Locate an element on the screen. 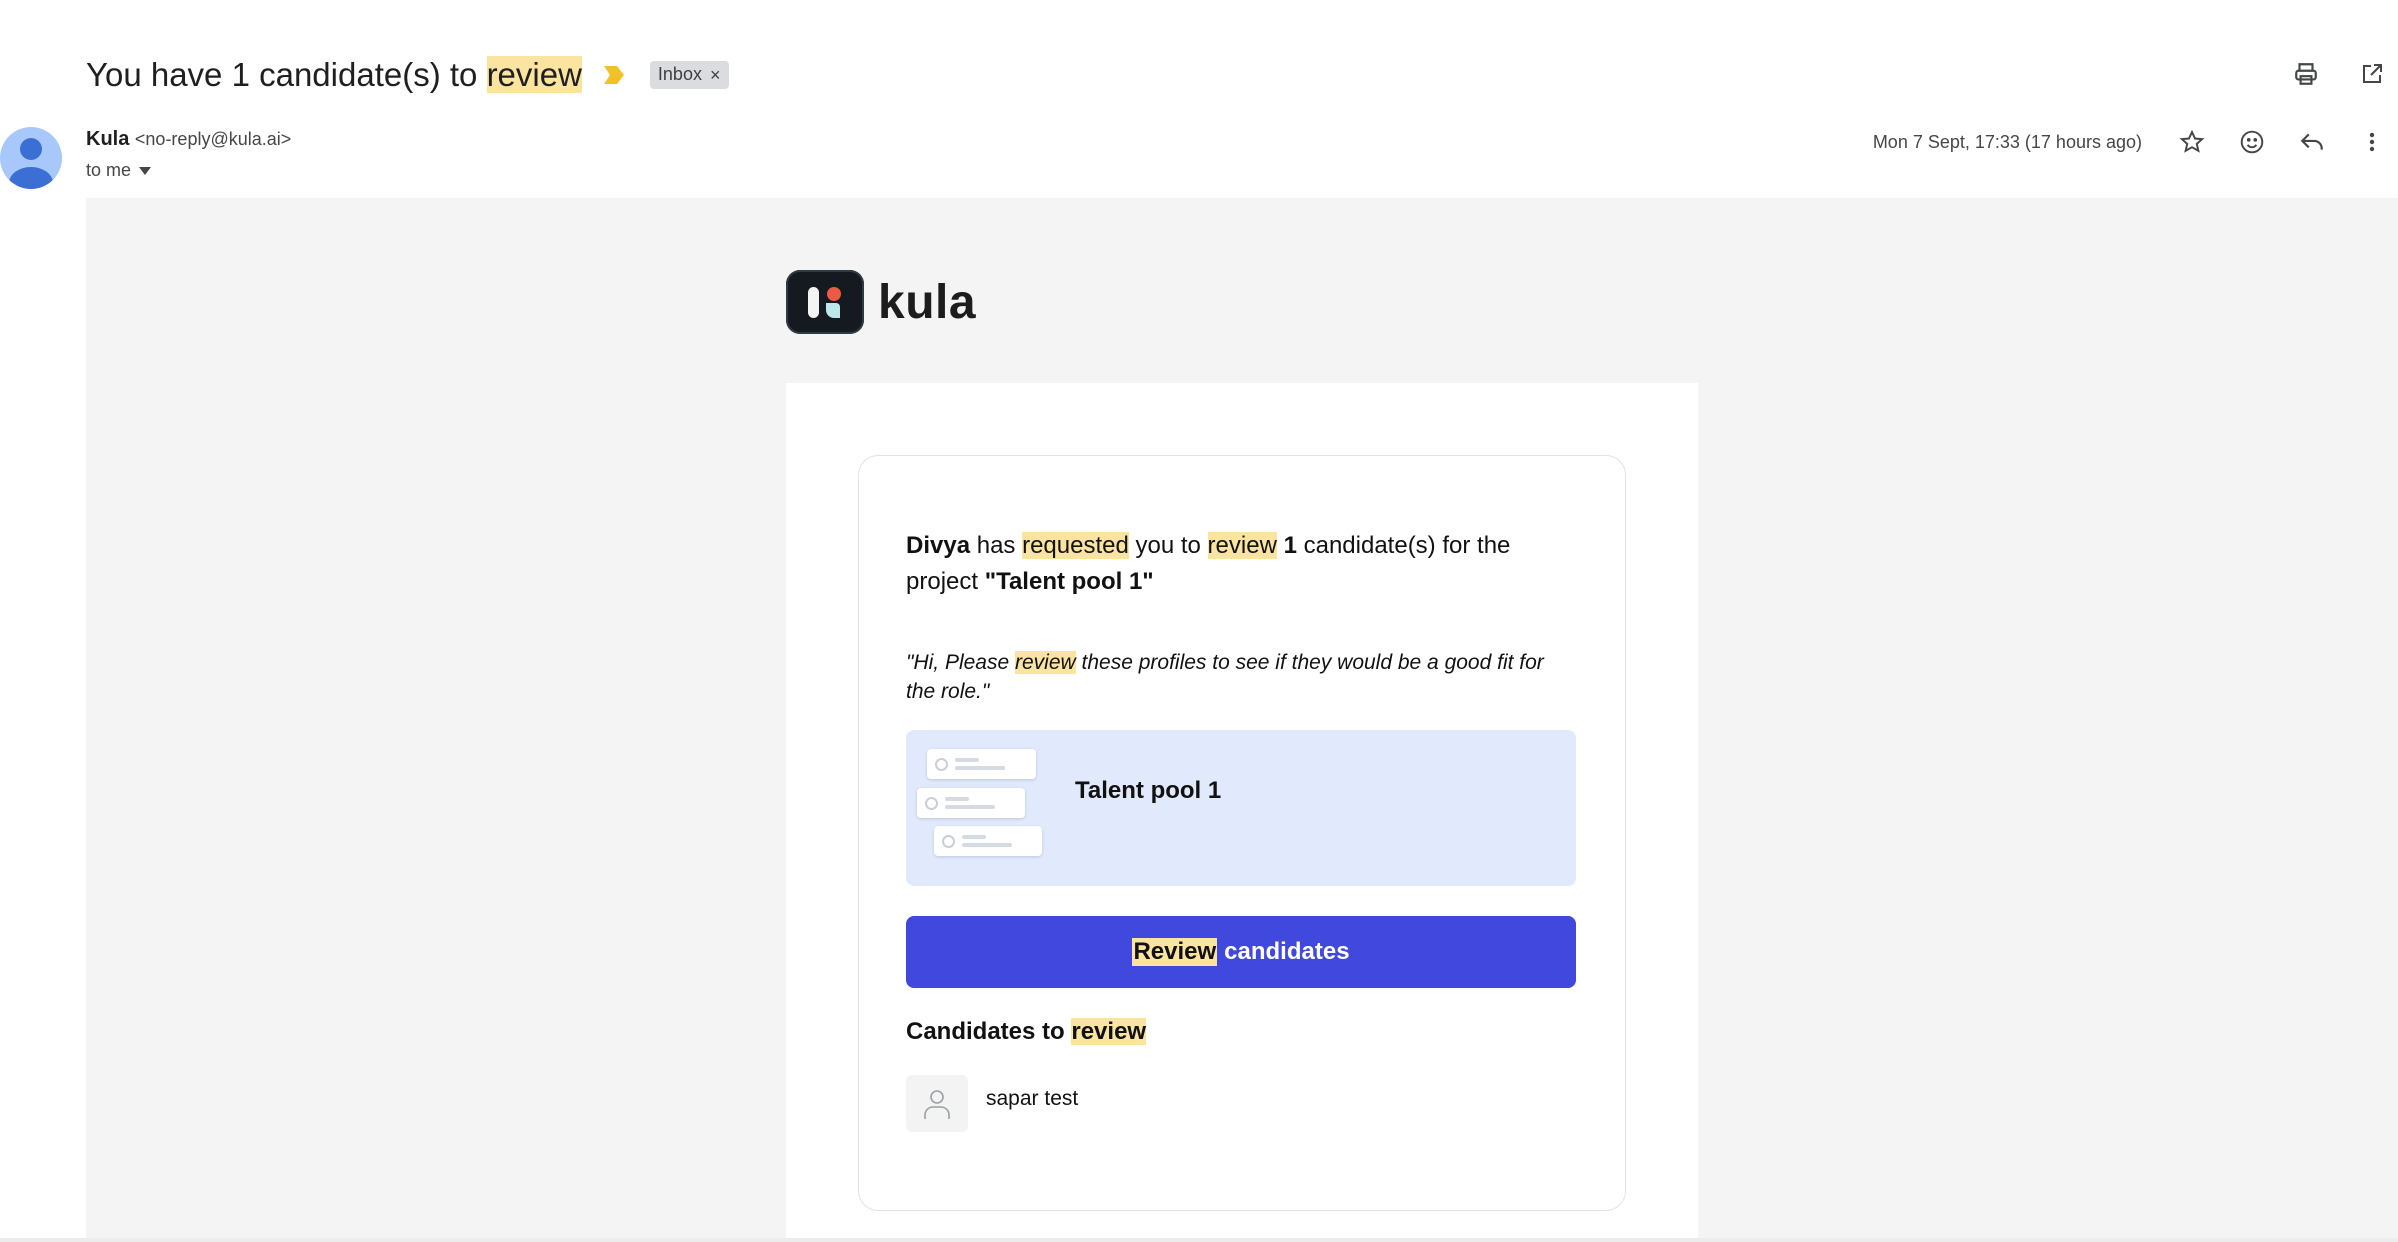  cta-text: candidates is located at coordinates (1287, 951).